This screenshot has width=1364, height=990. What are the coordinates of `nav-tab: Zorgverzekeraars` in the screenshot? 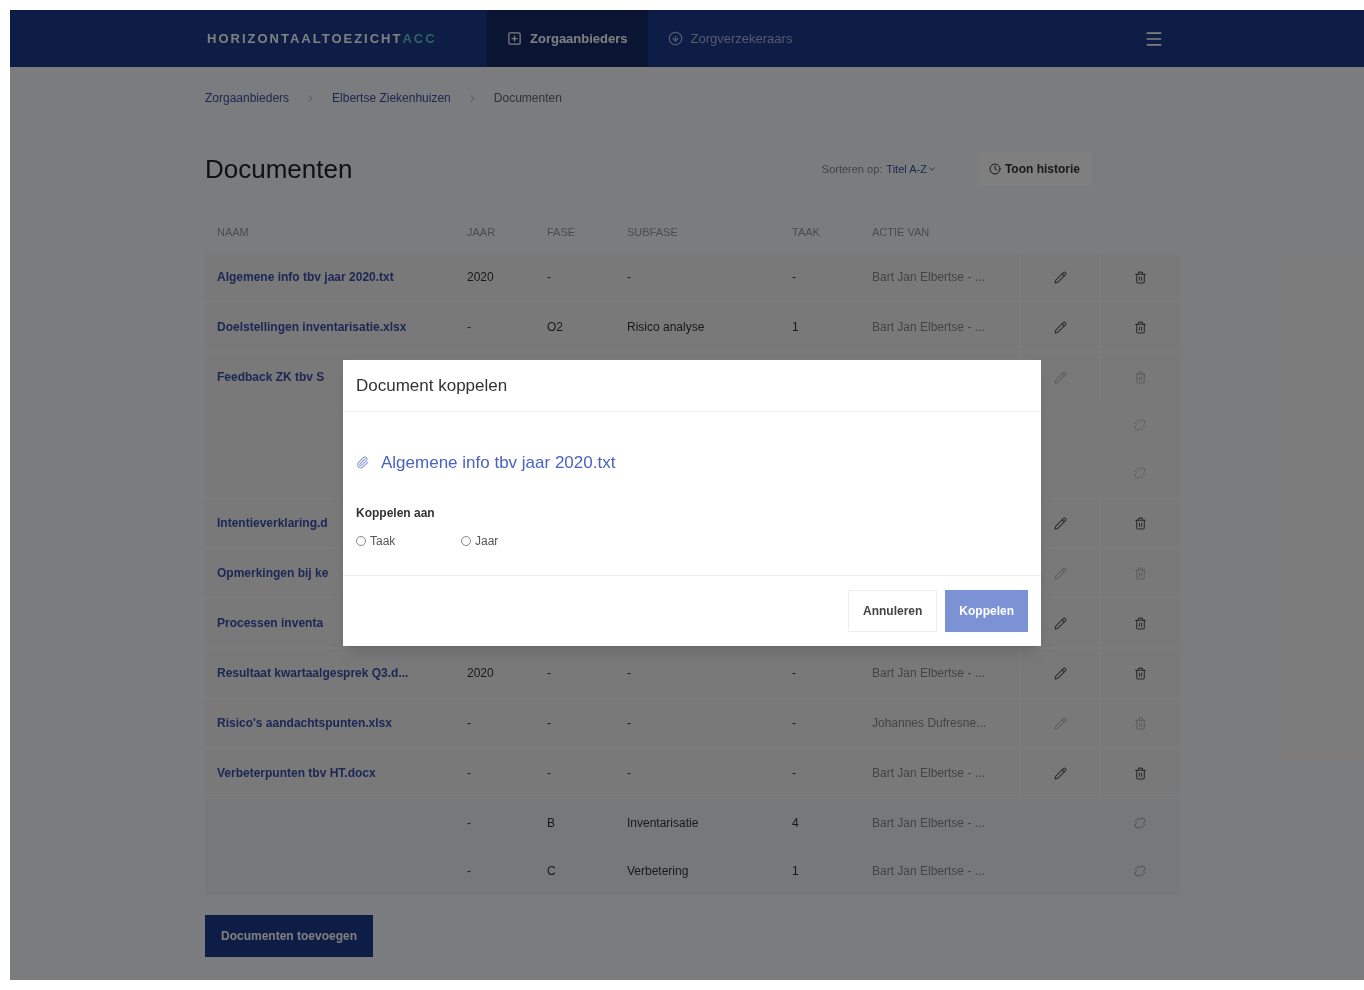 It's located at (730, 38).